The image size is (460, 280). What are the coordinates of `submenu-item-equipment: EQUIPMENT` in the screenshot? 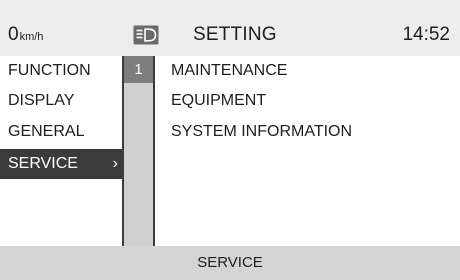 It's located at (218, 101).